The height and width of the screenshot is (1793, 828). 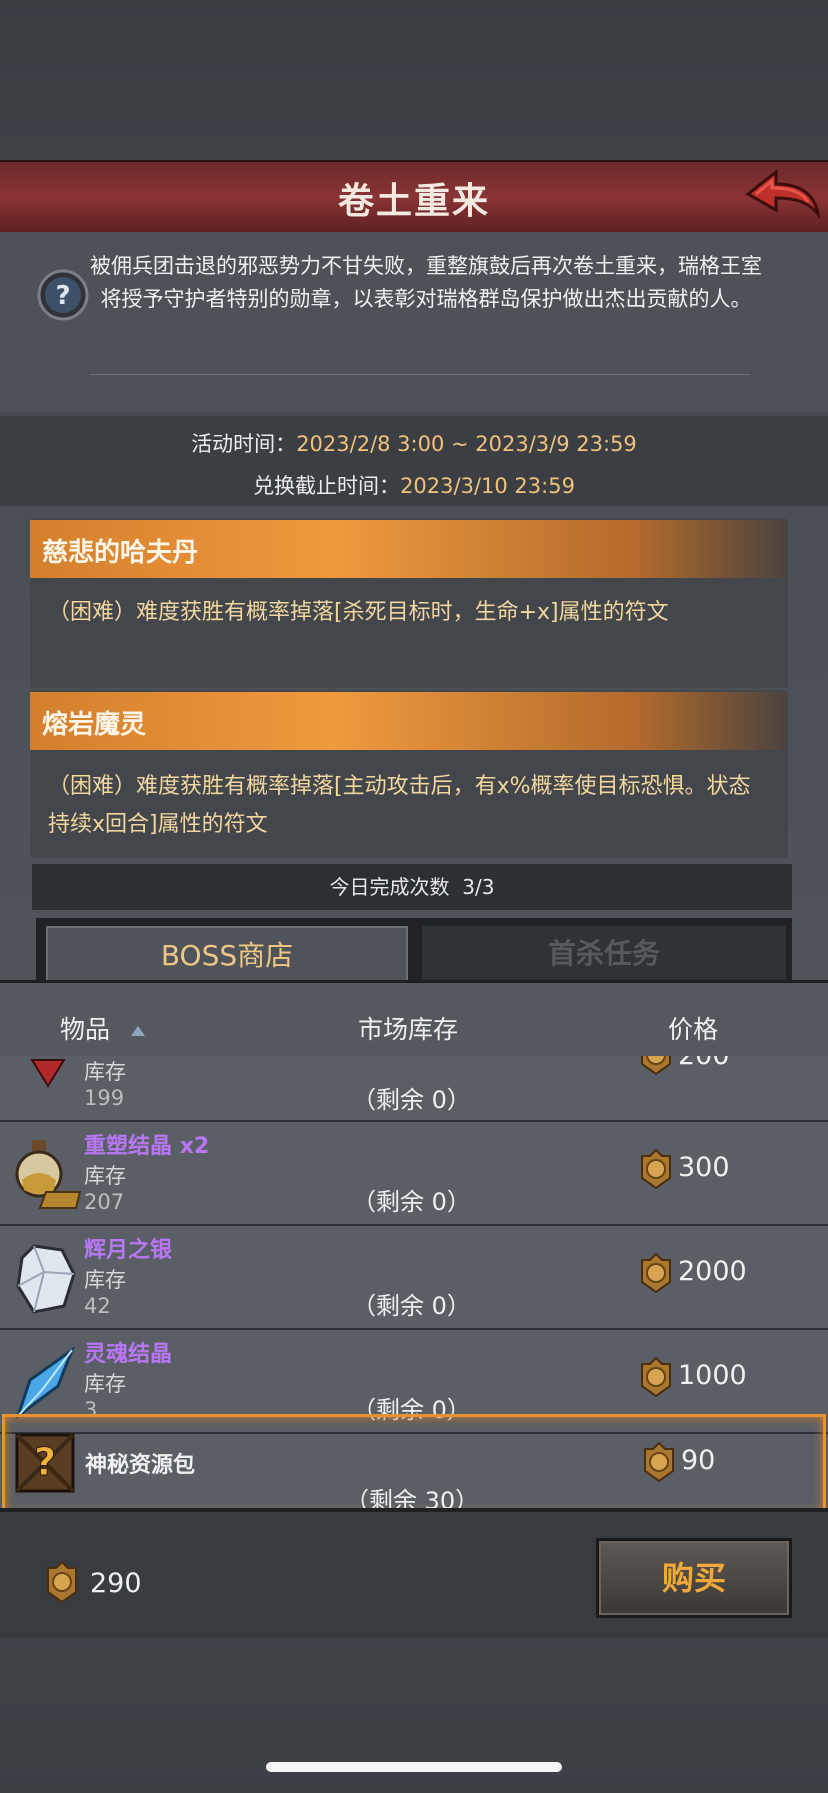 I want to click on item-name-text: 重塑结晶, so click(x=128, y=1146).